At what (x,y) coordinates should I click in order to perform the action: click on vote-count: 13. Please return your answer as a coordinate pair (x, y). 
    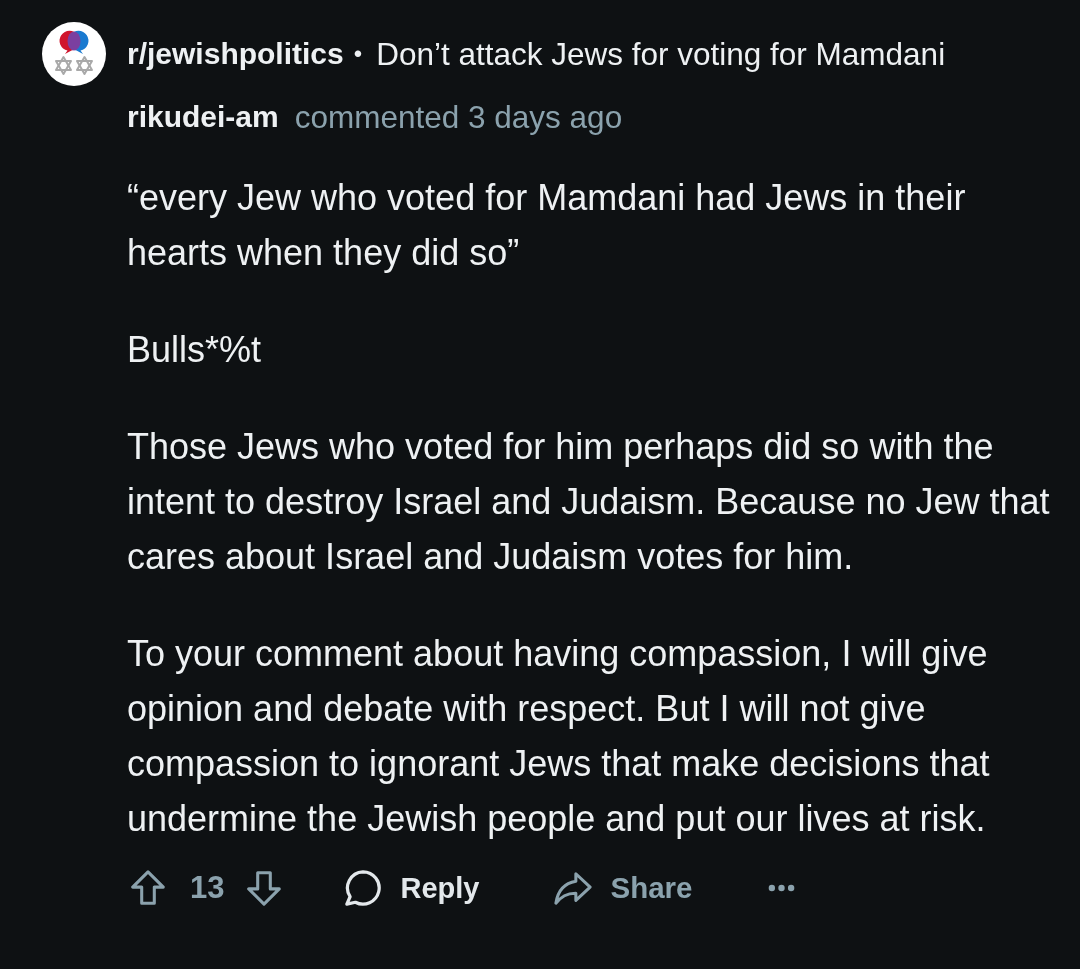
    Looking at the image, I should click on (207, 888).